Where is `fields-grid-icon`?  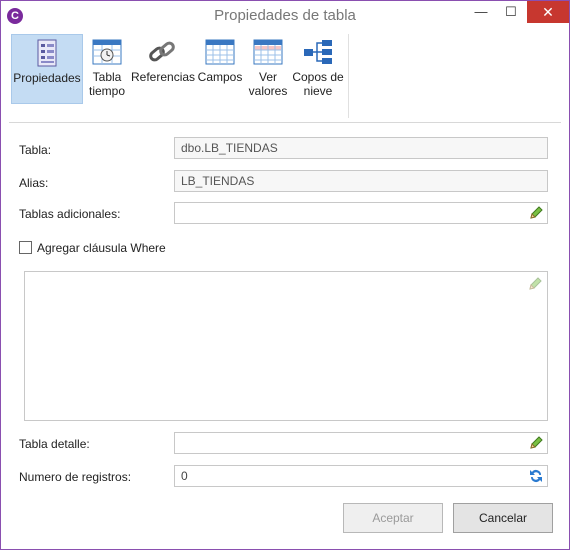
fields-grid-icon is located at coordinates (220, 52).